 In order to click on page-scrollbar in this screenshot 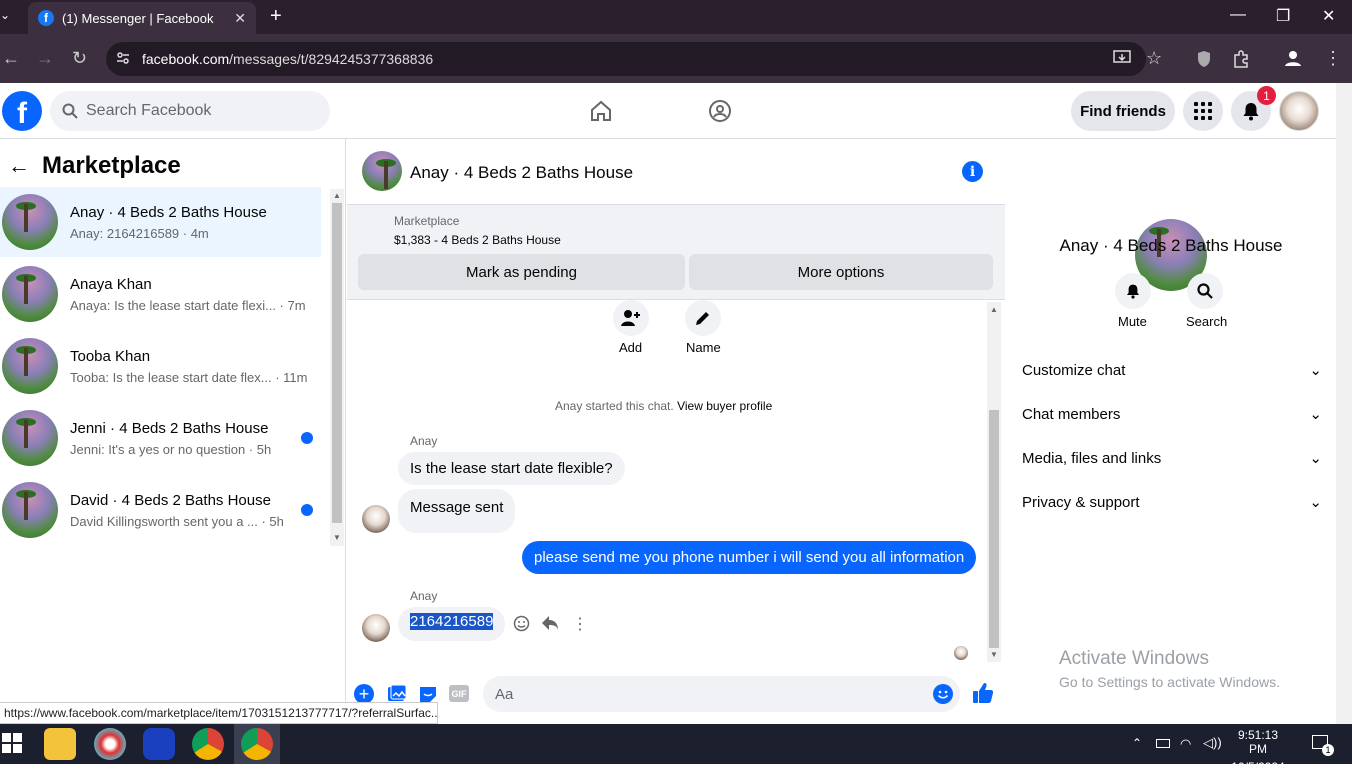, I will do `click(1344, 403)`.